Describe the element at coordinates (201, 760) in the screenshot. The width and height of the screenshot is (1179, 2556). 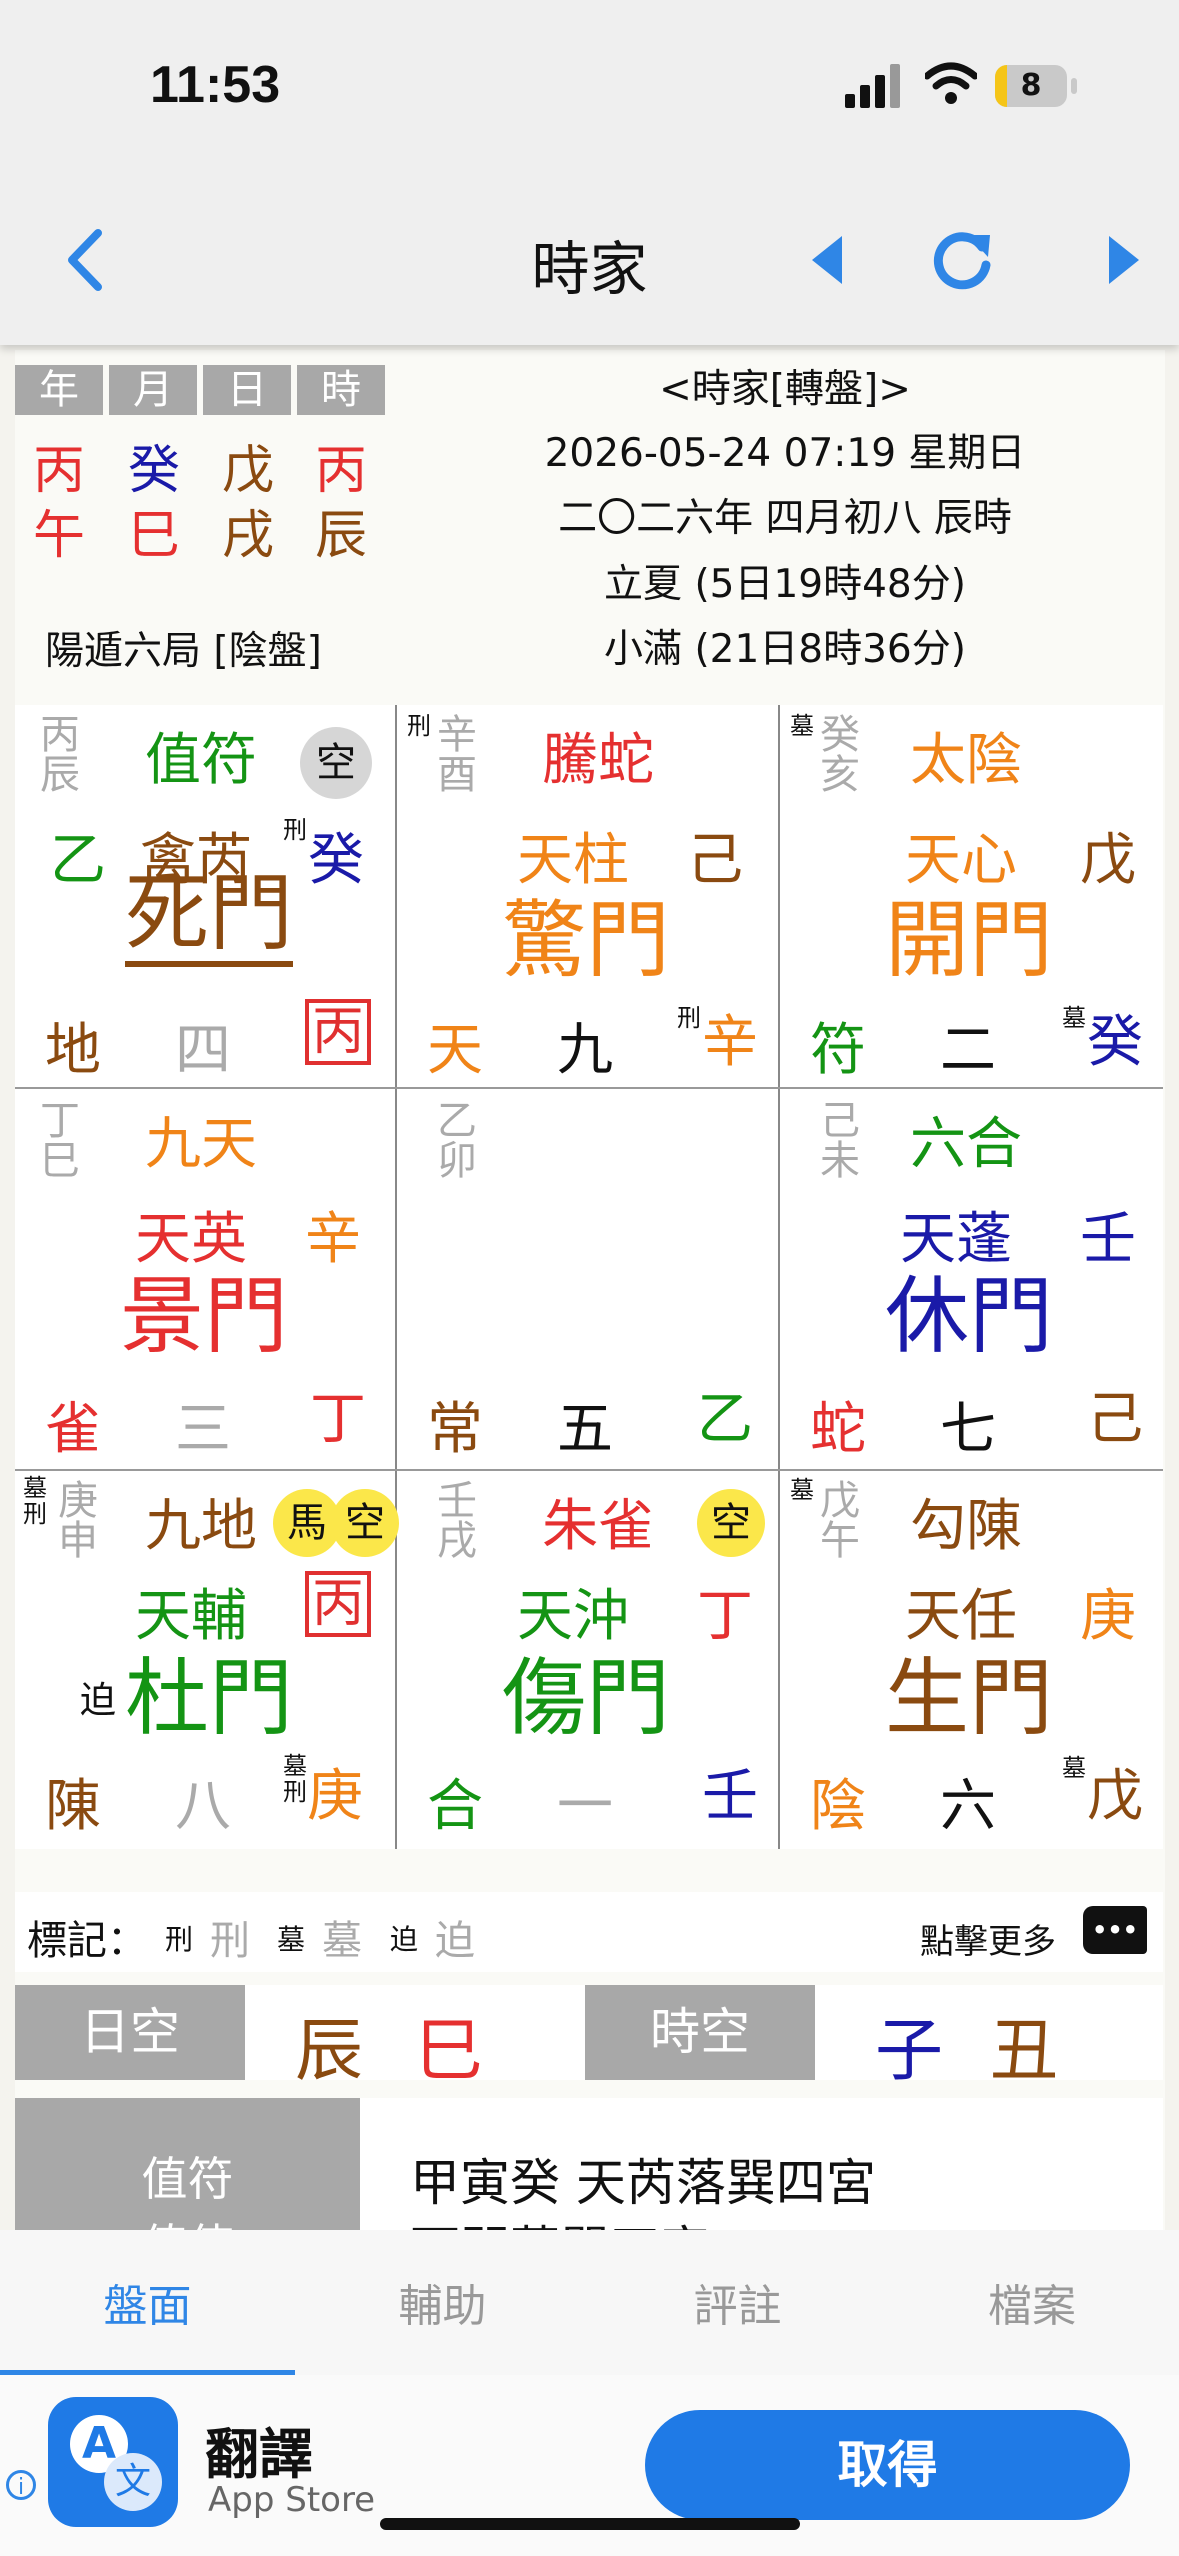
I see `eight-god: 值符` at that location.